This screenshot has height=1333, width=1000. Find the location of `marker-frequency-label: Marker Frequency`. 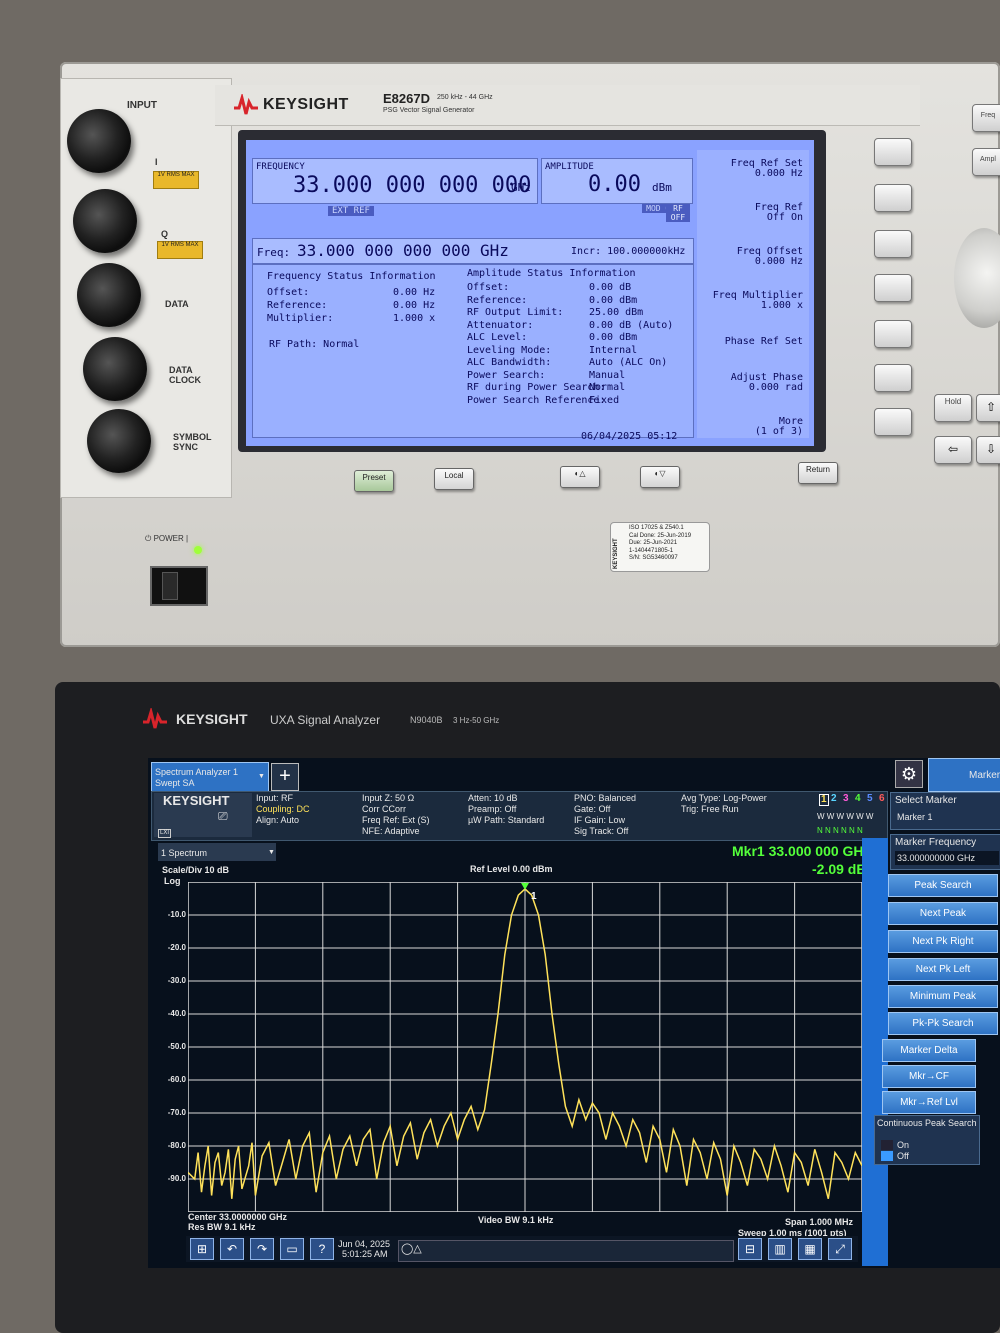

marker-frequency-label: Marker Frequency is located at coordinates (936, 842).